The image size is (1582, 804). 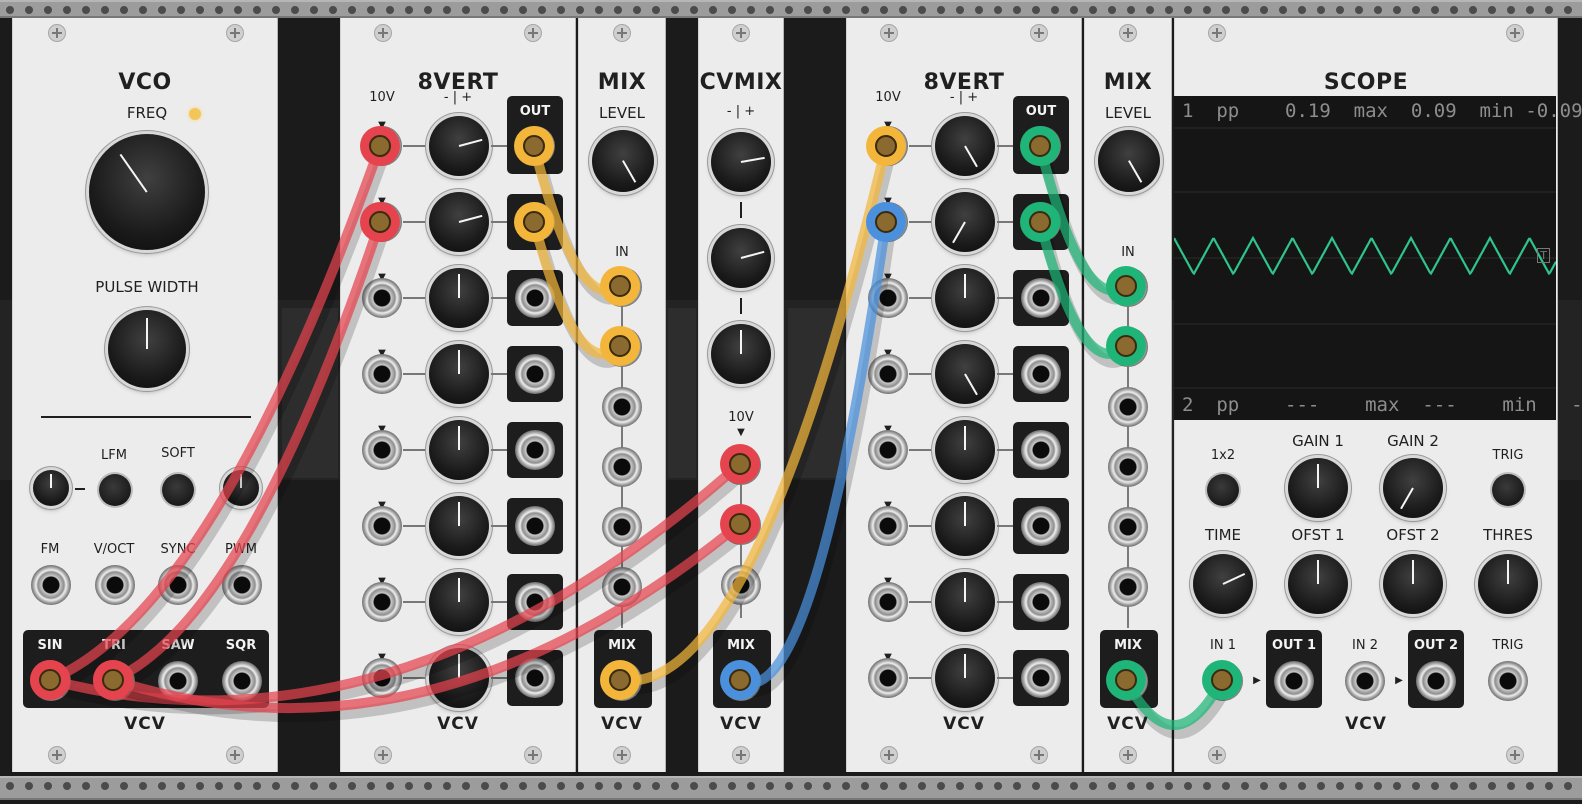 I want to click on trig-button, so click(x=1508, y=490).